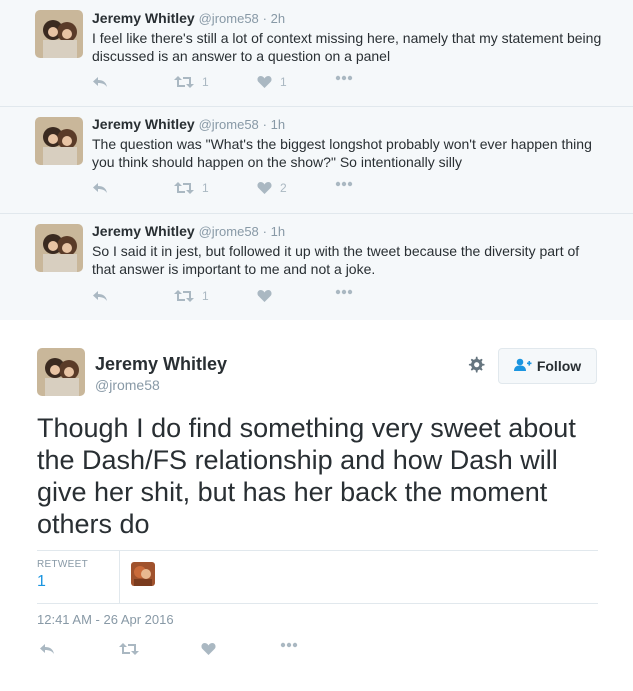 The image size is (633, 691). I want to click on like-button: 2, so click(272, 188).